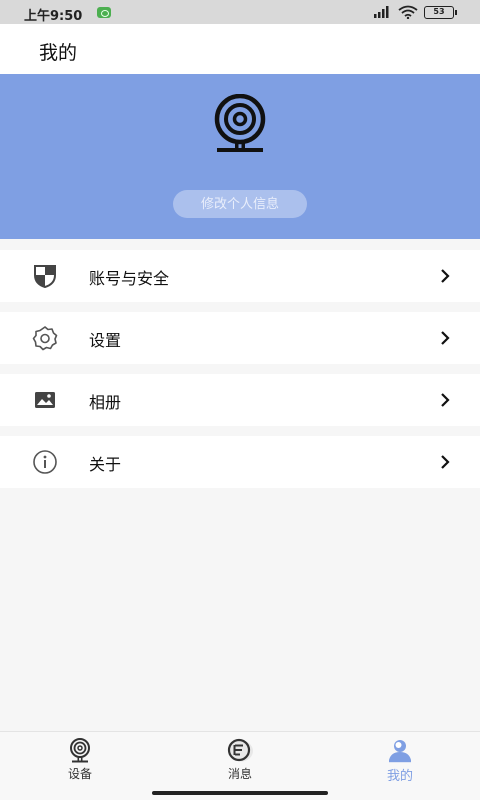  What do you see at coordinates (399, 776) in the screenshot?
I see `tab-label: 我的` at bounding box center [399, 776].